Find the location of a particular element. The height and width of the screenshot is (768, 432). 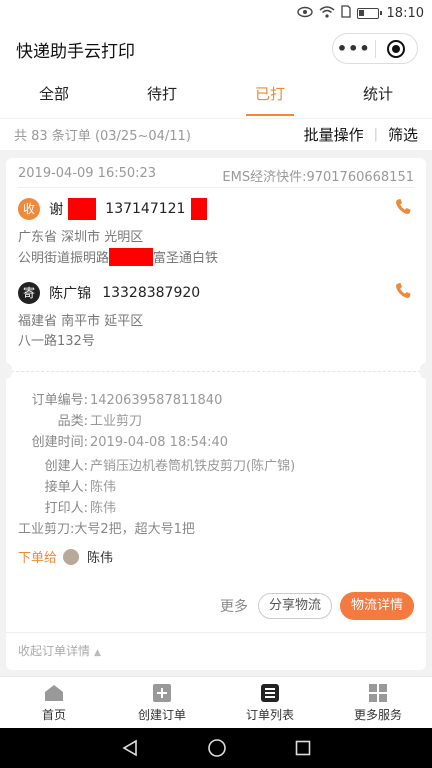

order-number-label: 订单编号: is located at coordinates (59, 400).